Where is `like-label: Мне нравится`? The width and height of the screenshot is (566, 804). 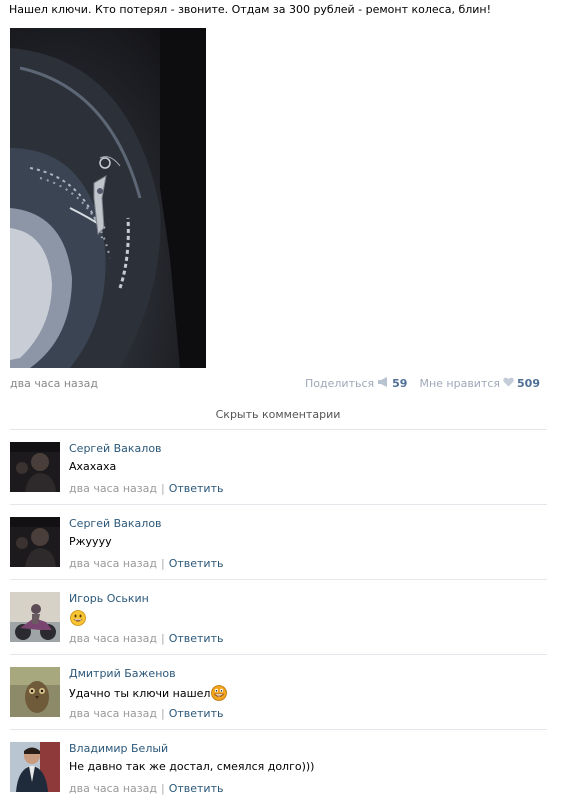 like-label: Мне нравится is located at coordinates (460, 383).